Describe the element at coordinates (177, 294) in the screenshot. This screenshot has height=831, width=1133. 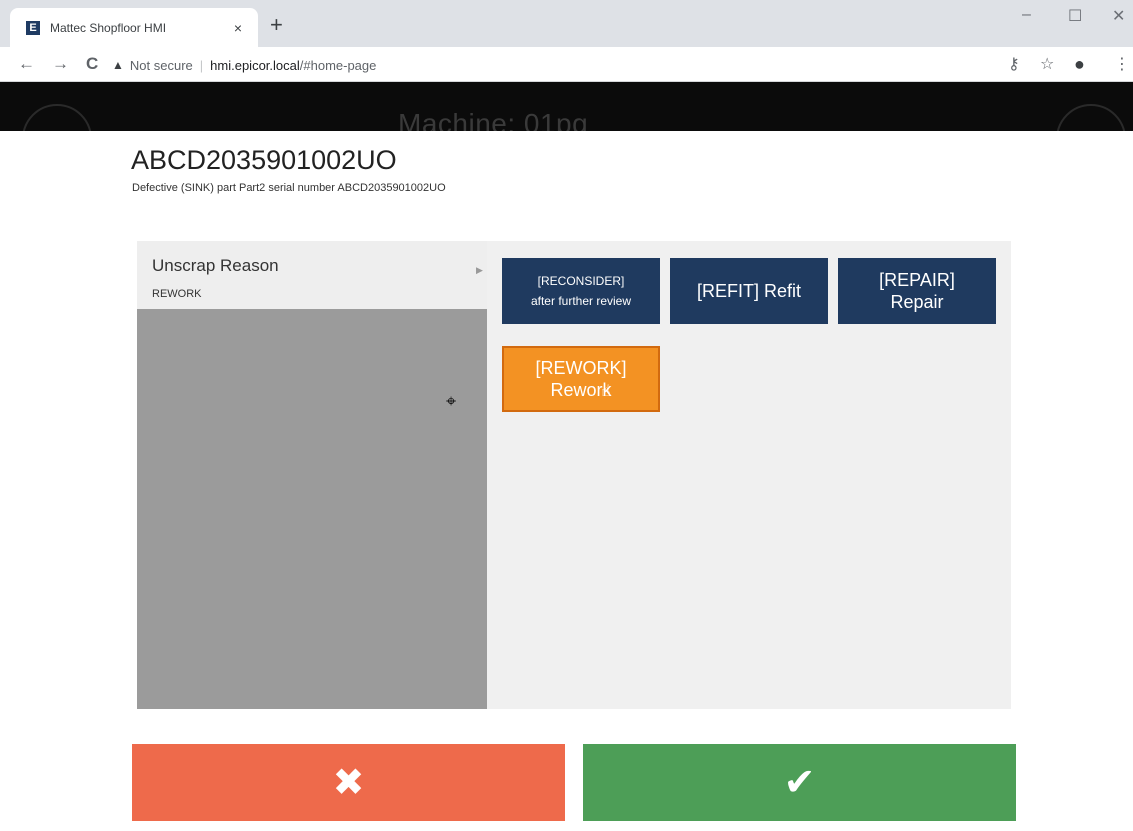
I see `reason-field-value: REWORK` at that location.